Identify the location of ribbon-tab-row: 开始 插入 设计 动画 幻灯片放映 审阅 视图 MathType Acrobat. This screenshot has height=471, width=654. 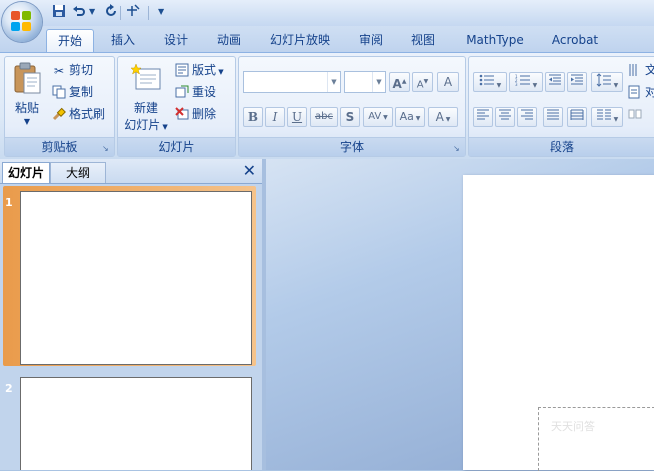
(327, 39).